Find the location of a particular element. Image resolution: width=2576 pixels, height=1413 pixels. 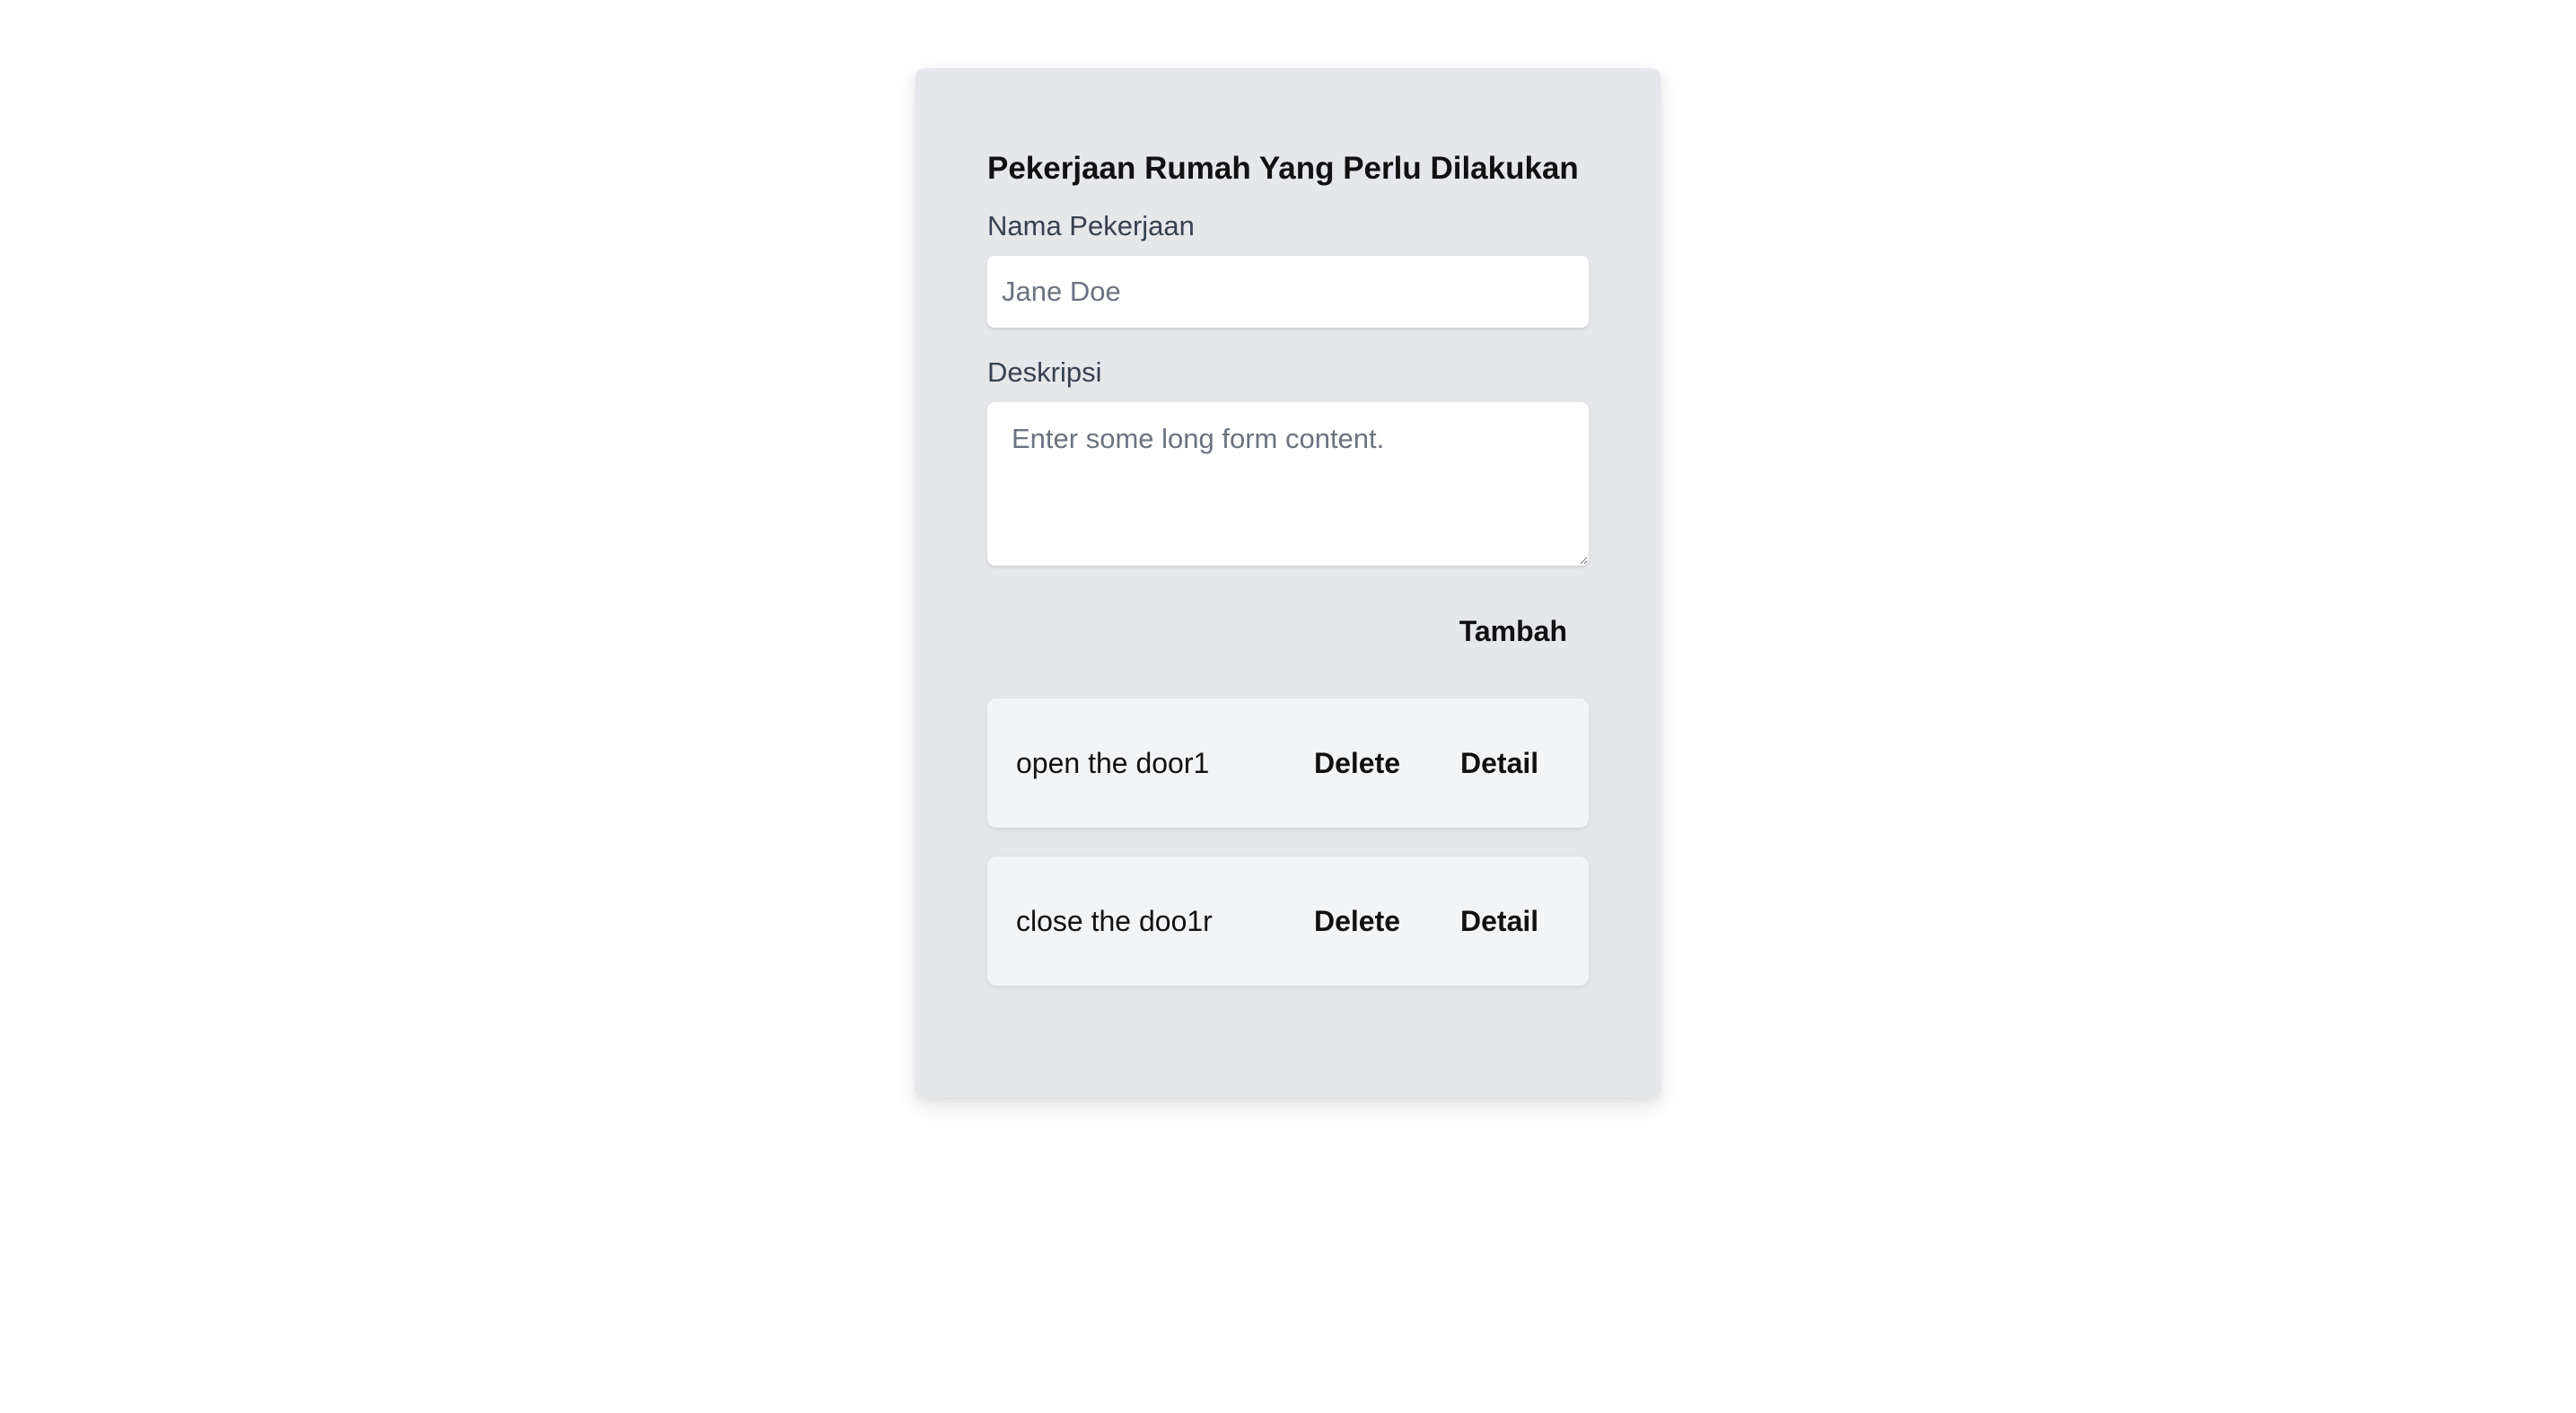

form-actions: Tambah is located at coordinates (1288, 631).